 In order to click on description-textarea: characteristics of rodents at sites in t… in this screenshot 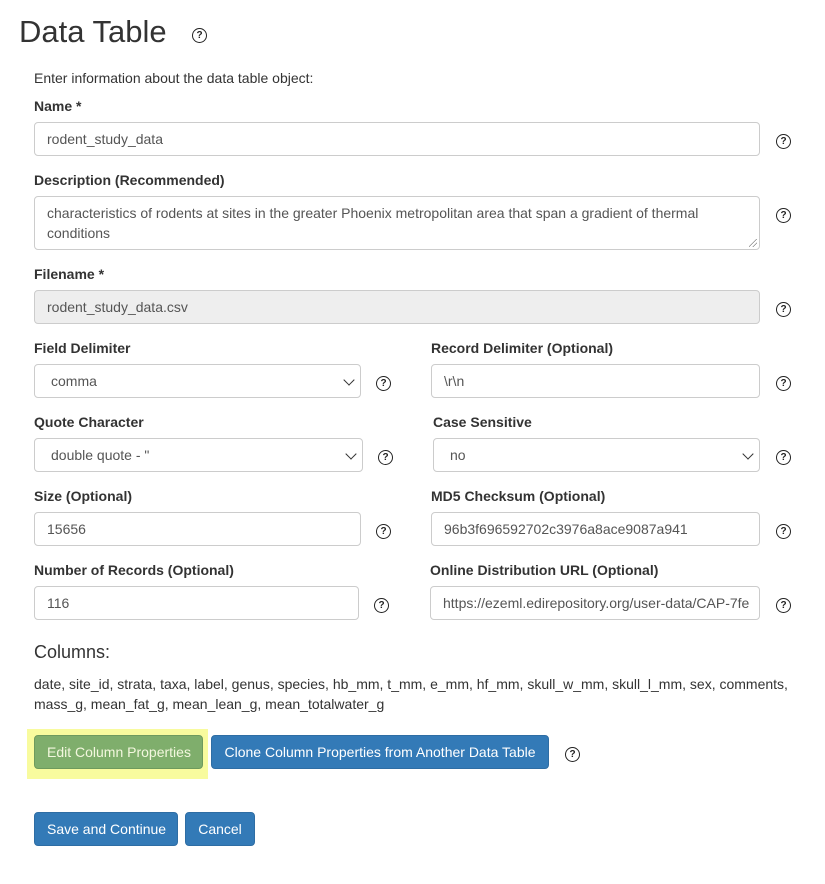, I will do `click(397, 223)`.